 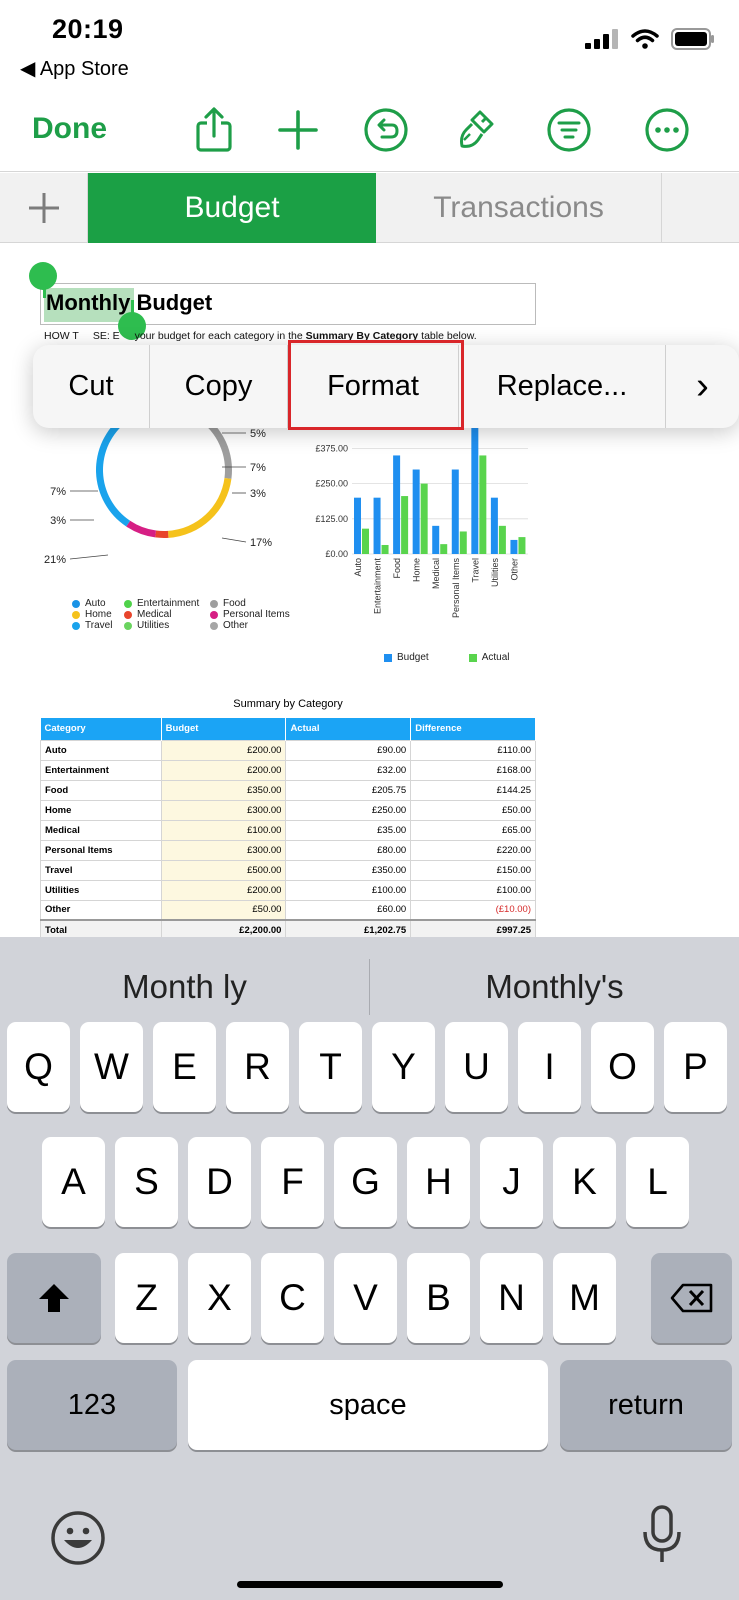 What do you see at coordinates (569, 130) in the screenshot?
I see `filter-icon` at bounding box center [569, 130].